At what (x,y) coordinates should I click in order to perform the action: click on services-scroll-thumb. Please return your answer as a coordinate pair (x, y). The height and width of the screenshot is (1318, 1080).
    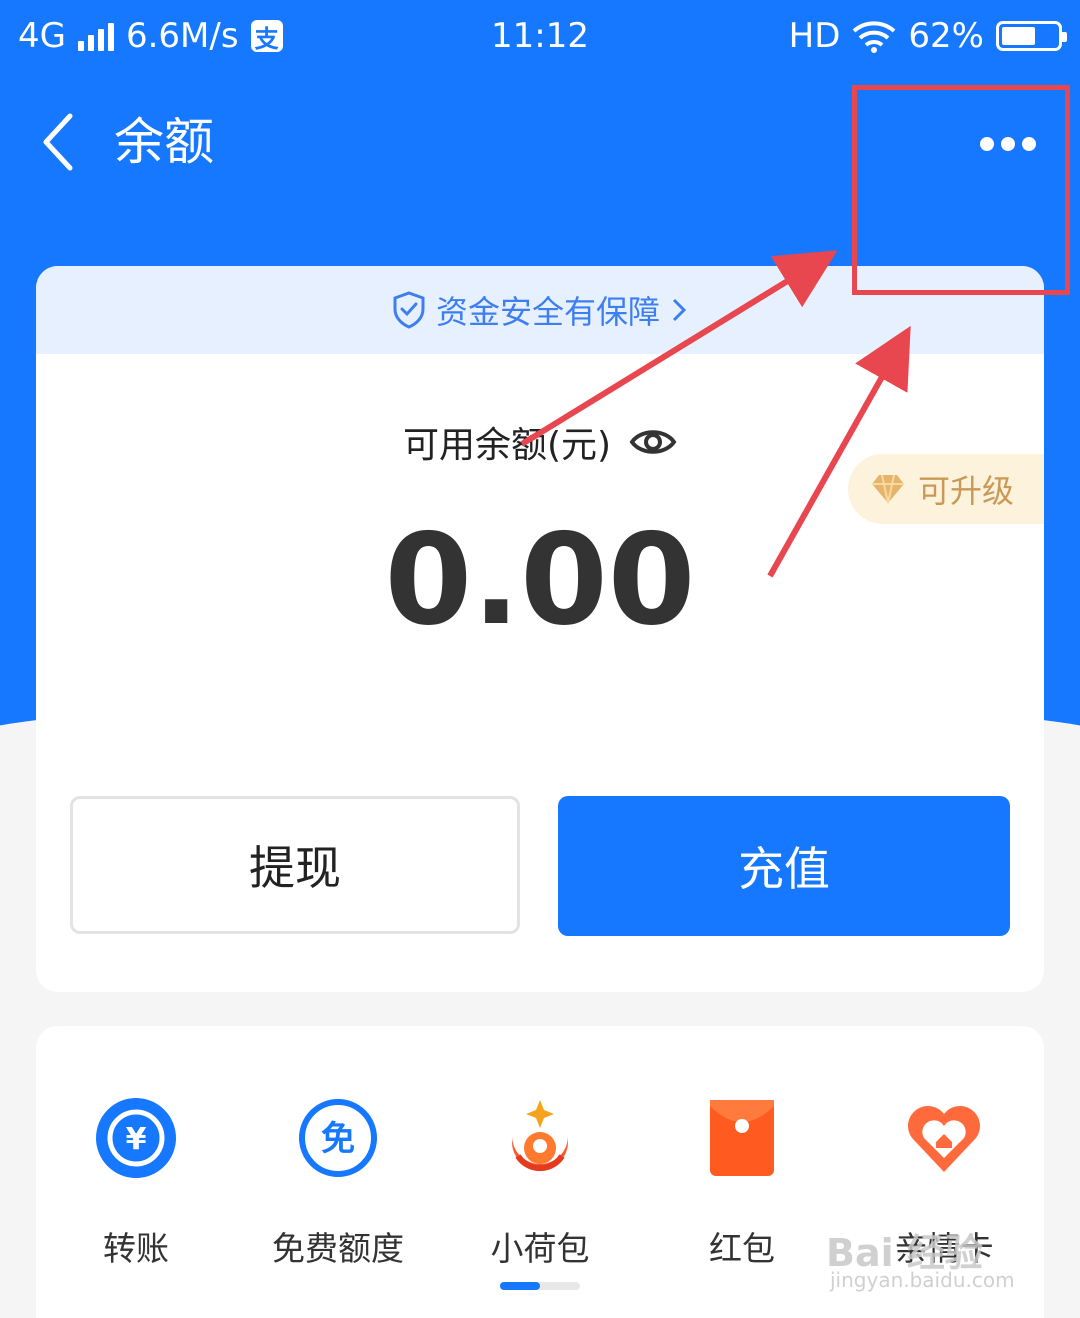
    Looking at the image, I should click on (520, 1286).